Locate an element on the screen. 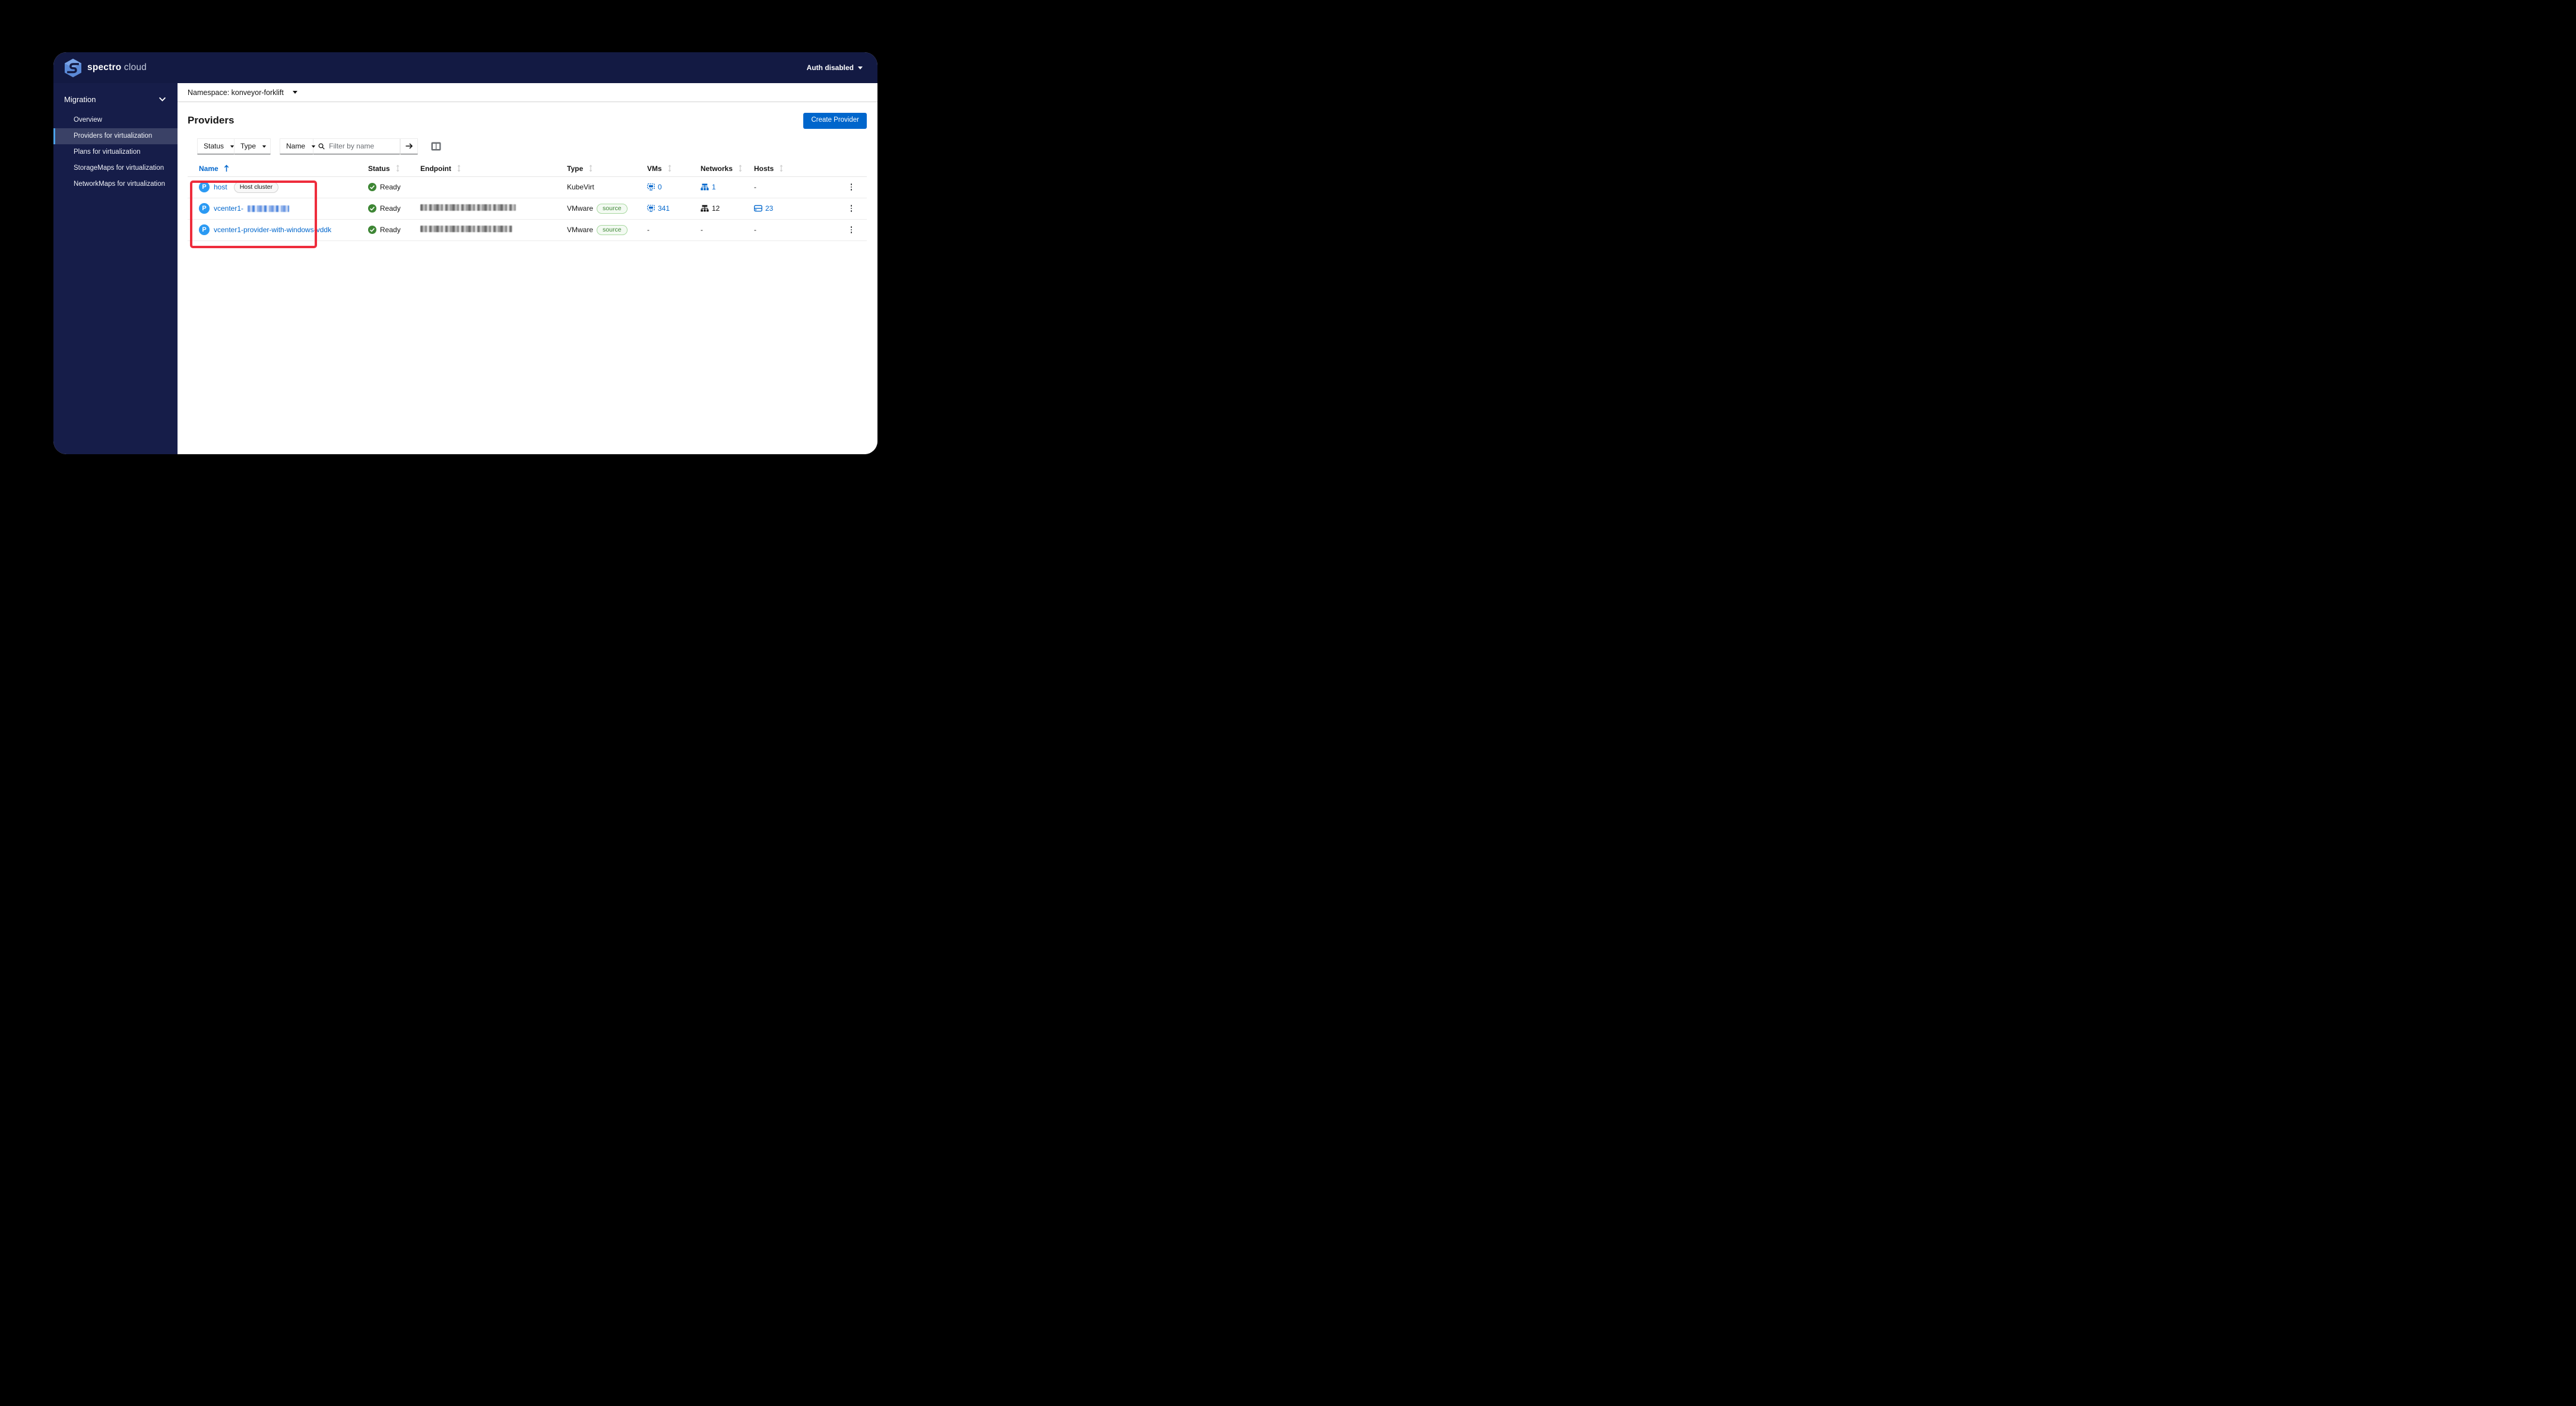  sort-ascending-icon is located at coordinates (227, 168).